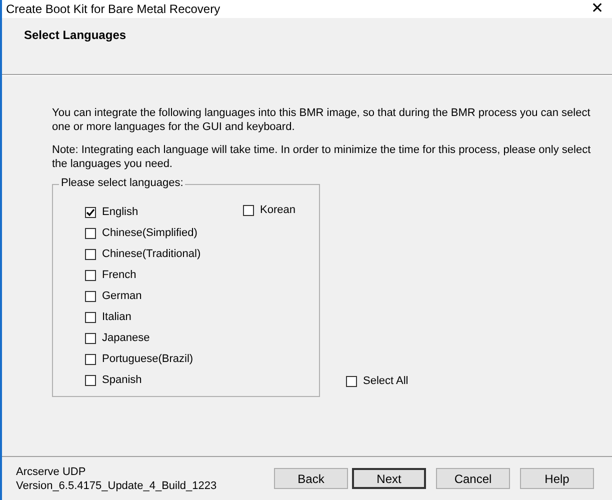  I want to click on window-title: Create Boot Kit for Bare Metal Recovery, so click(113, 9).